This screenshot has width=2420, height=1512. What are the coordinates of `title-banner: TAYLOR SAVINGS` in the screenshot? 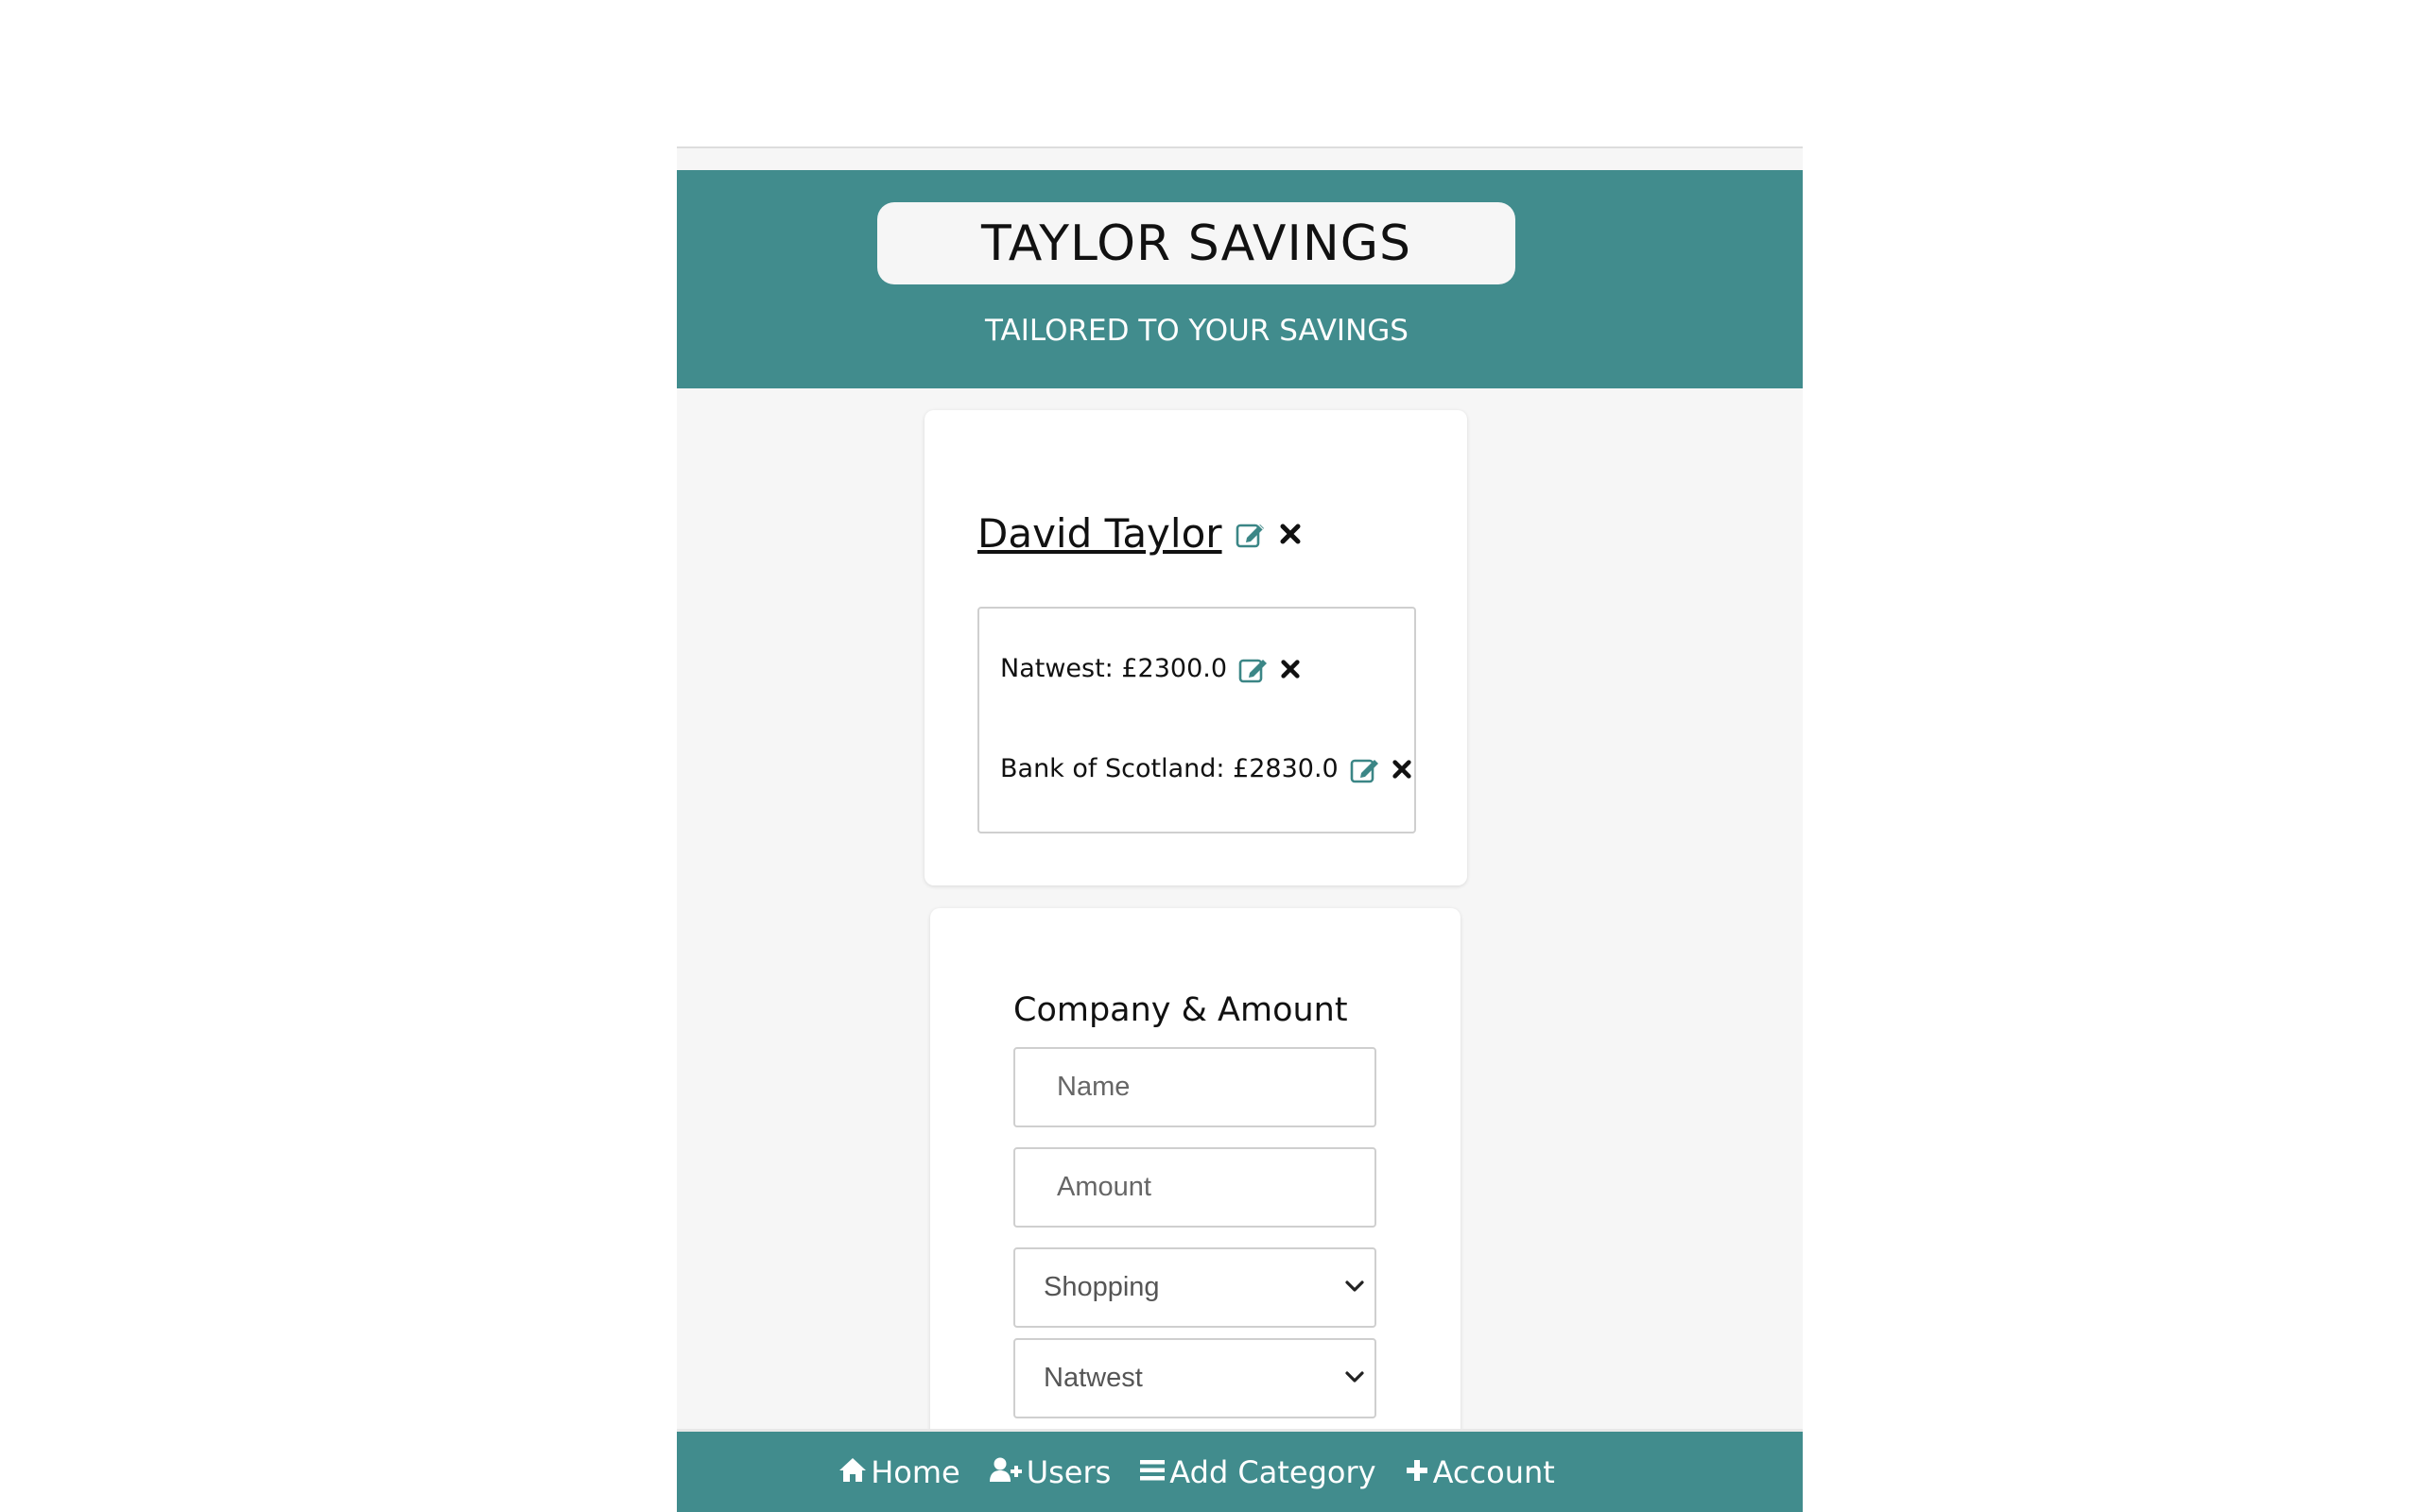 It's located at (1196, 243).